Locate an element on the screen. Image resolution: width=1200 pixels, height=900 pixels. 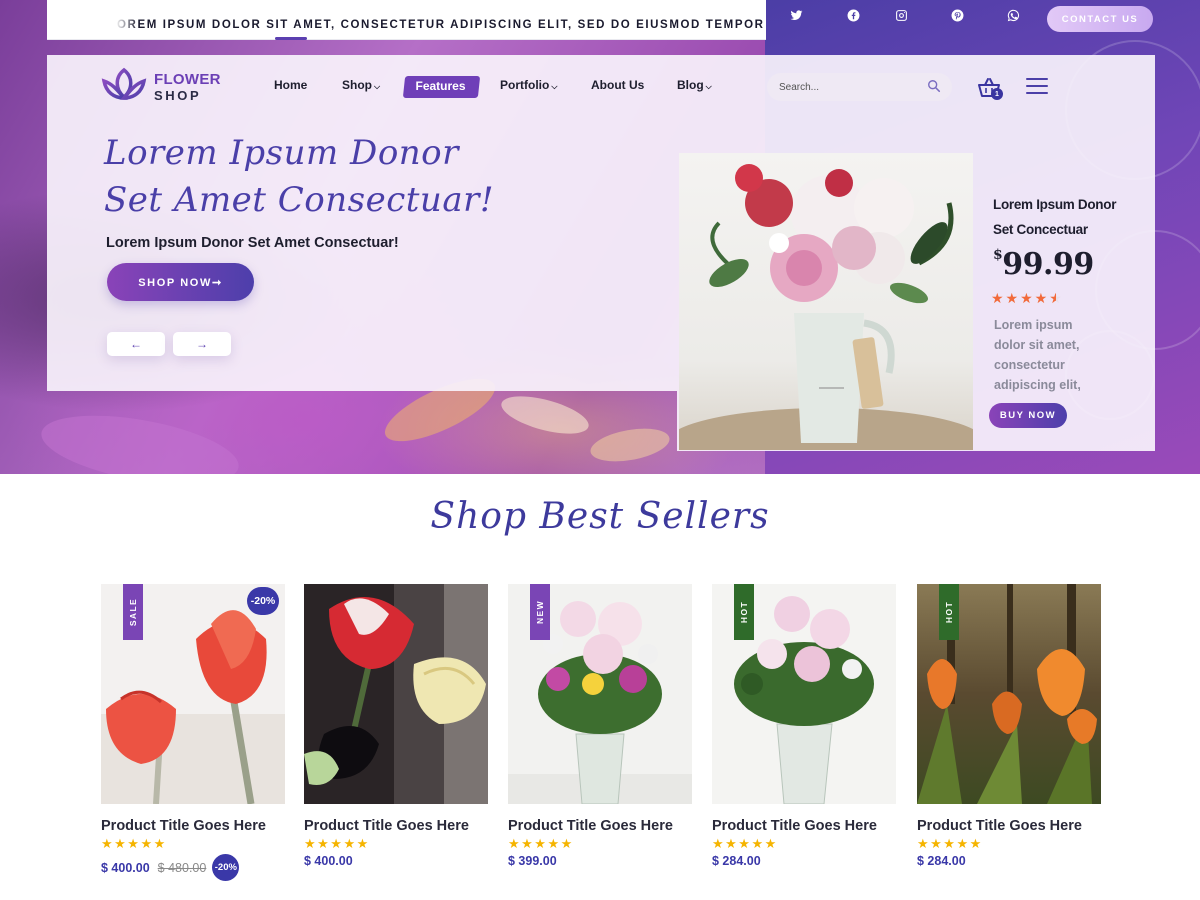
logo-text-shop: SHOP is located at coordinates (178, 95).